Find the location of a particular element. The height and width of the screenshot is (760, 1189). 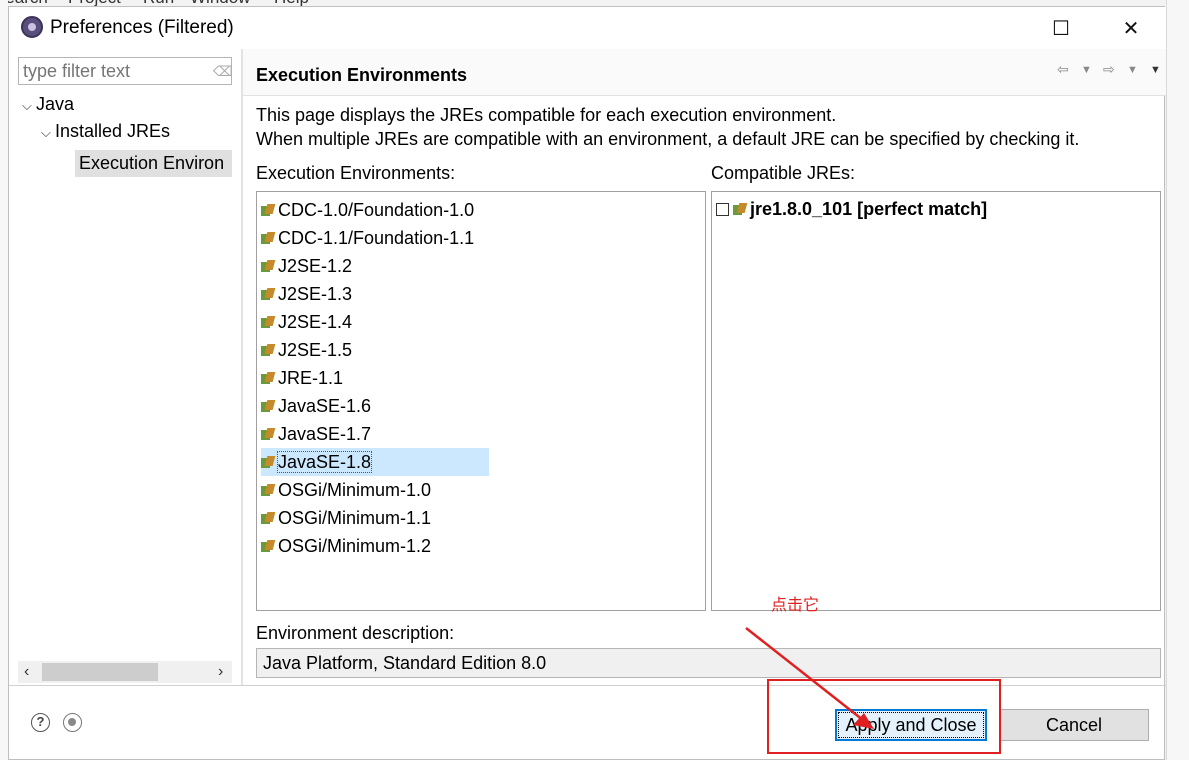

tree-horizontal-scrollbar: ‹ › is located at coordinates (125, 672).